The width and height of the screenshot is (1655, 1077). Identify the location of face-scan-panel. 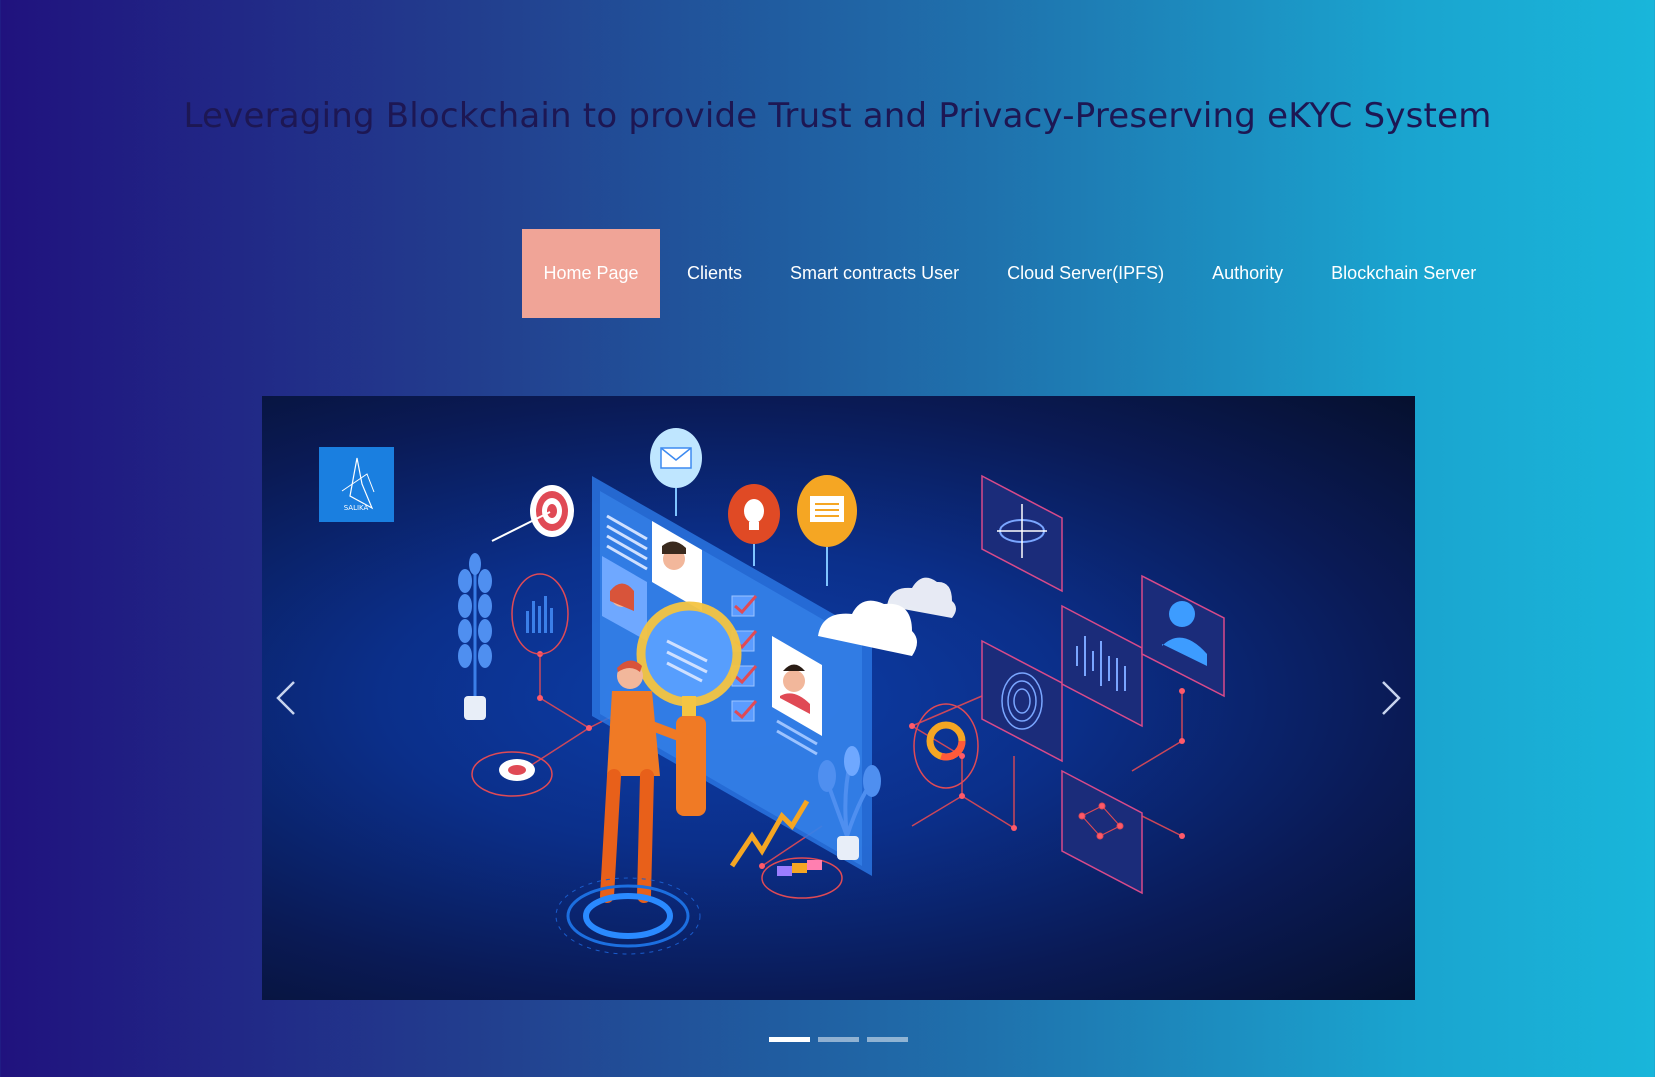
(1183, 636).